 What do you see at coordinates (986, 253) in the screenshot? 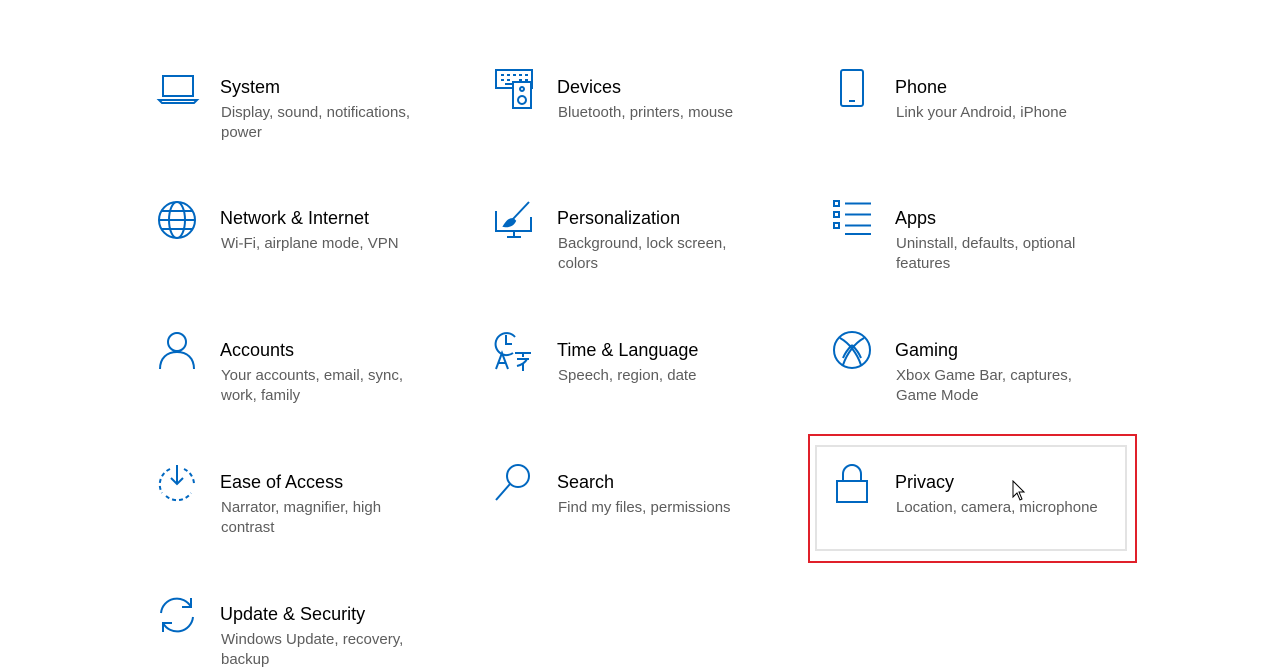
I see `tile-description: Uninstall, defaults, optional features` at bounding box center [986, 253].